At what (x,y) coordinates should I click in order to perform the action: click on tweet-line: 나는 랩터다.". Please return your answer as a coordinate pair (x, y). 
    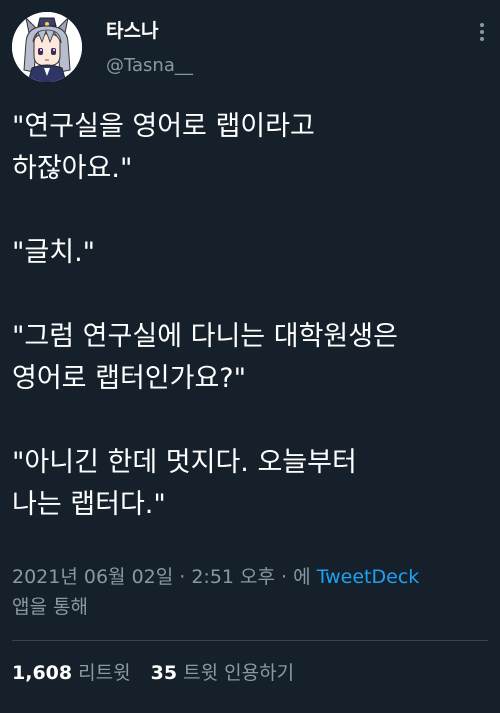
    Looking at the image, I should click on (89, 504).